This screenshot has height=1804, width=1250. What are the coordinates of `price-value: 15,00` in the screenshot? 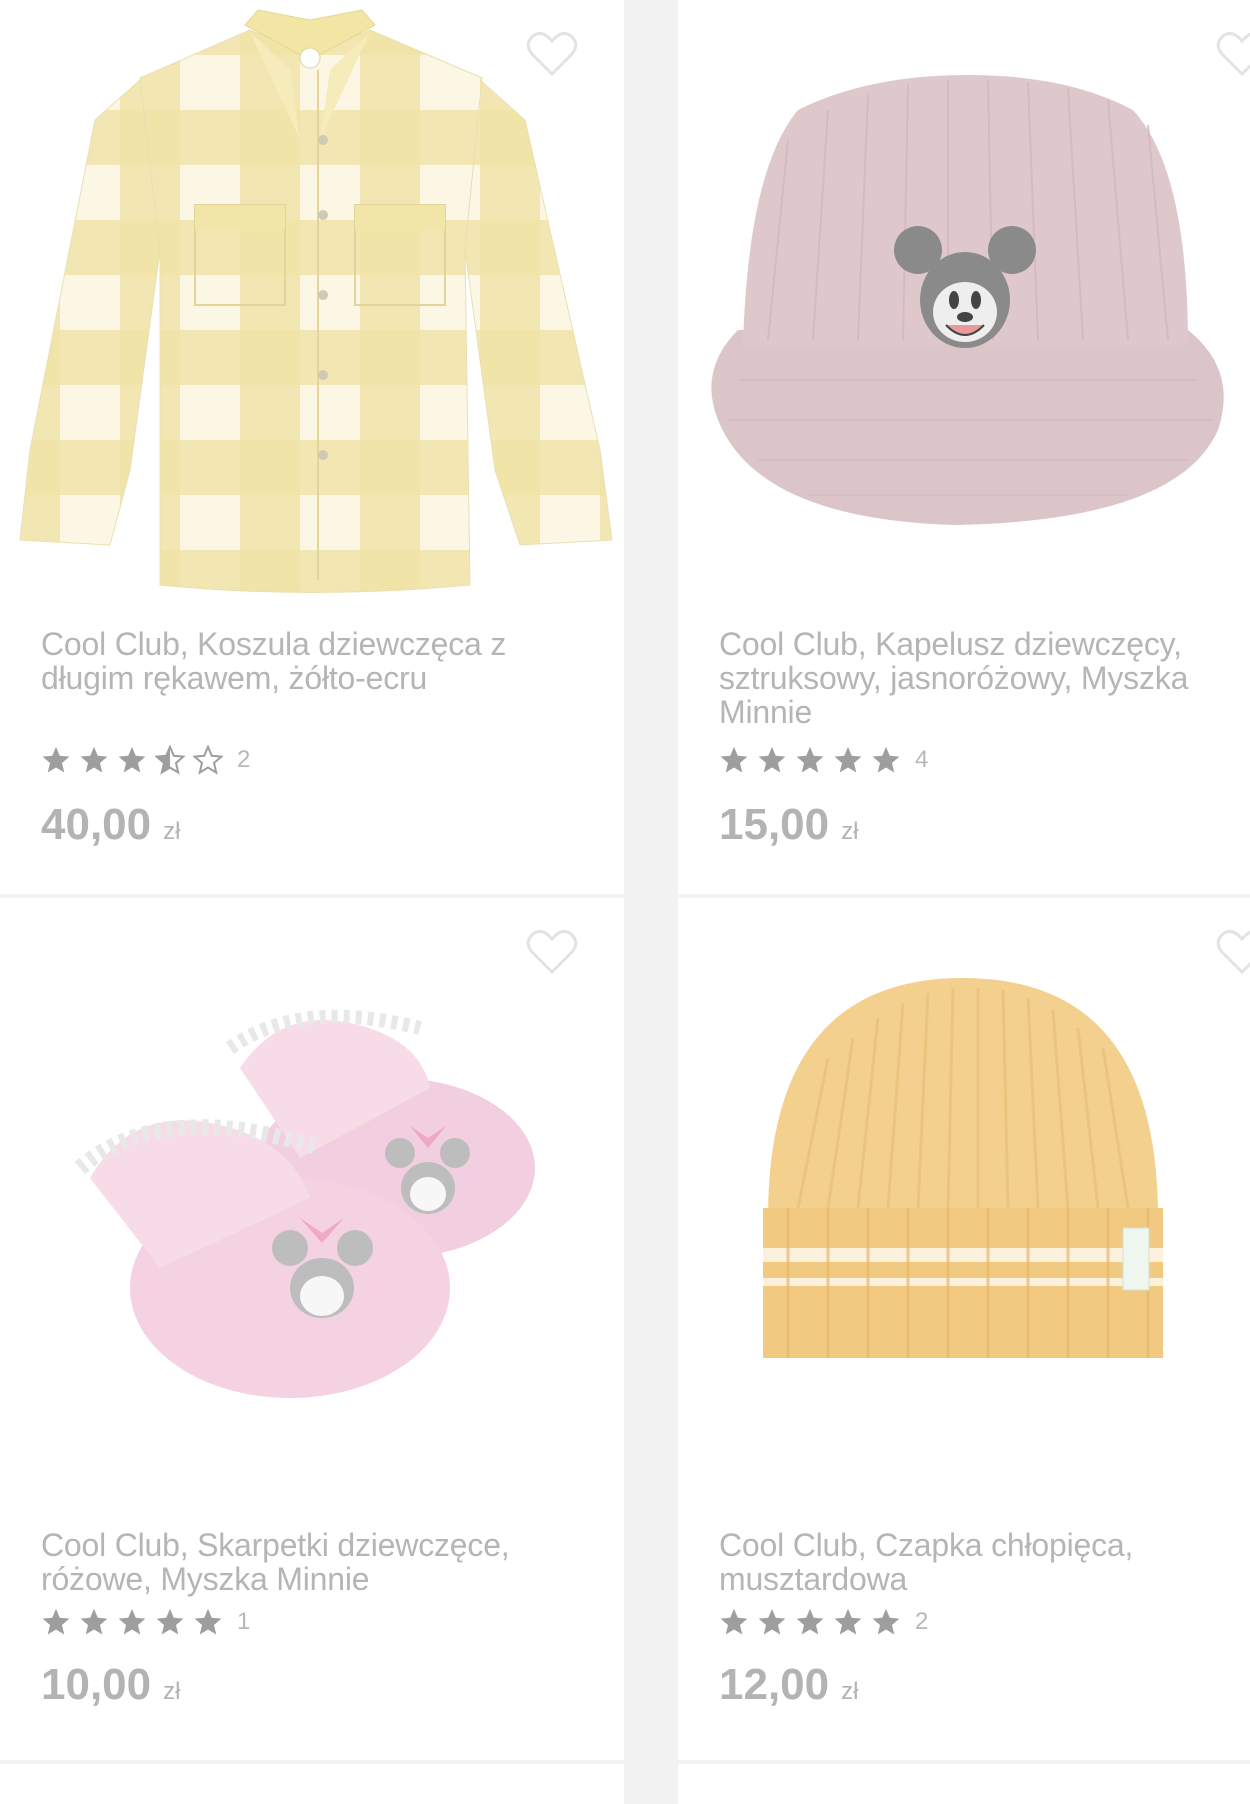 It's located at (774, 824).